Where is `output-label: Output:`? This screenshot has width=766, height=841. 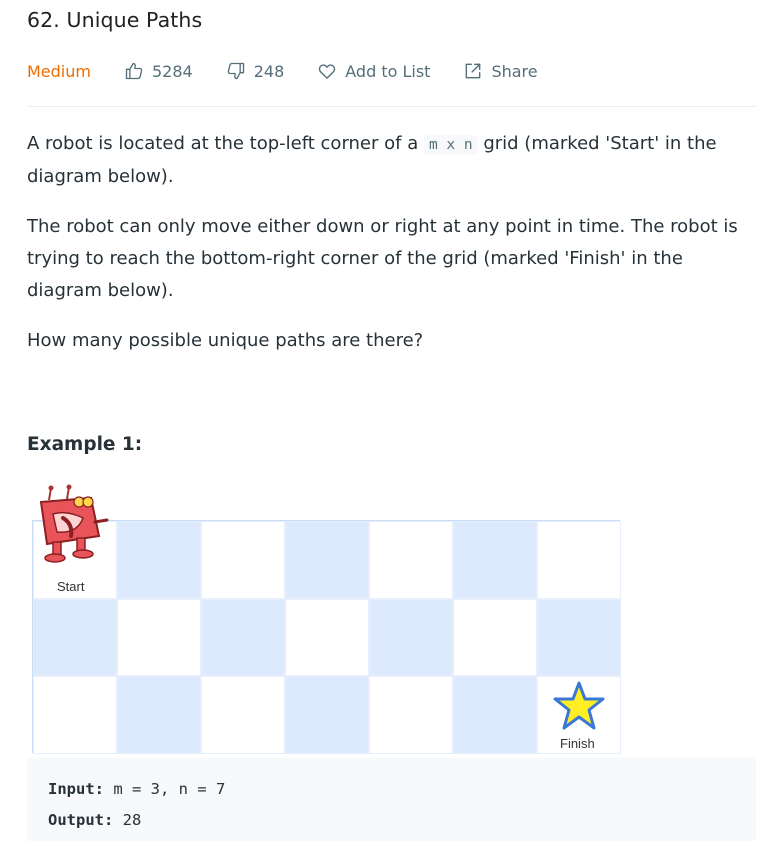
output-label: Output: is located at coordinates (81, 820).